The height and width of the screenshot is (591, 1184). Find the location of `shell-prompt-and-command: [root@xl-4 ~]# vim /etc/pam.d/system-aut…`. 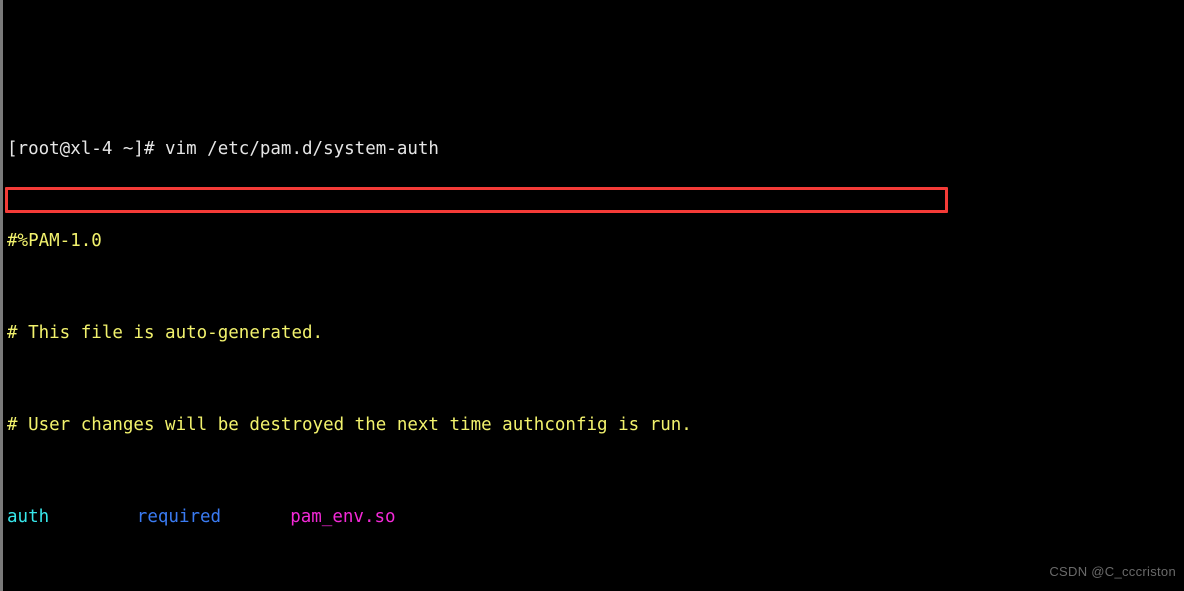

shell-prompt-and-command: [root@xl-4 ~]# vim /etc/pam.d/system-aut… is located at coordinates (223, 149).